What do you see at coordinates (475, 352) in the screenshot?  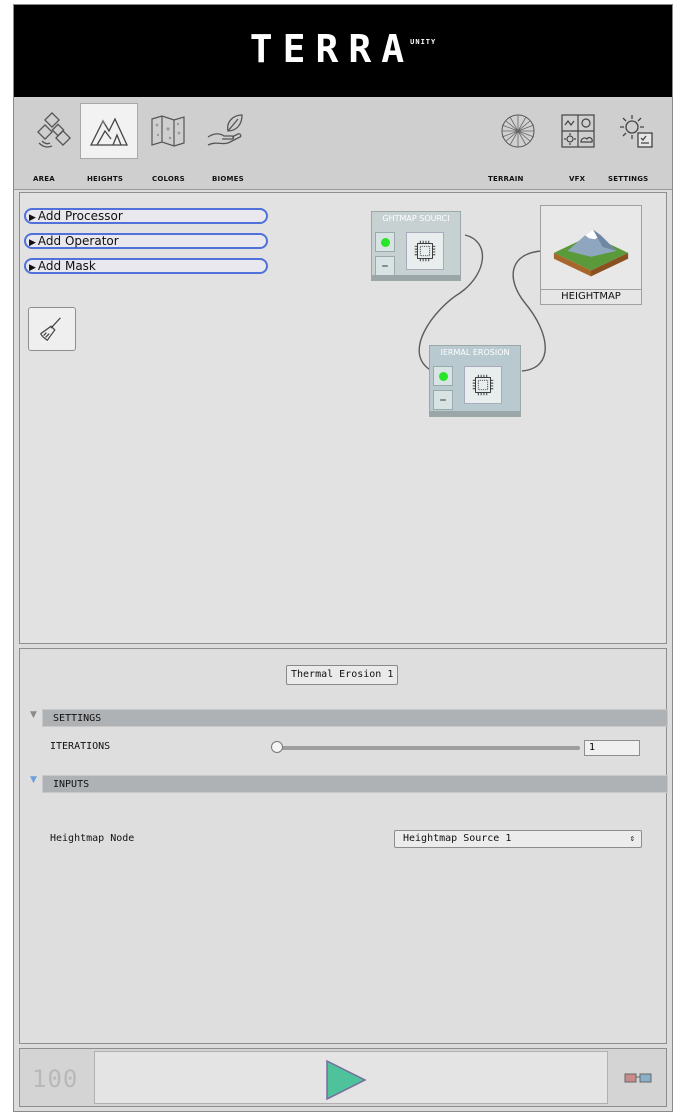 I see `node-erosion-title: IERMAL EROSION` at bounding box center [475, 352].